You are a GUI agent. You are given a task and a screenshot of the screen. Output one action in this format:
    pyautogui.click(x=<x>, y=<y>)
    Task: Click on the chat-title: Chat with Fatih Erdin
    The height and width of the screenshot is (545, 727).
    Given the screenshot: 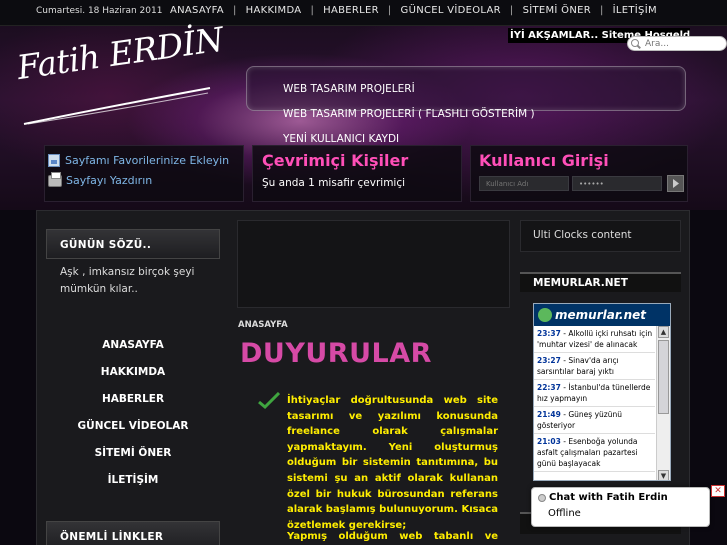 What is the action you would take?
    pyautogui.click(x=608, y=497)
    